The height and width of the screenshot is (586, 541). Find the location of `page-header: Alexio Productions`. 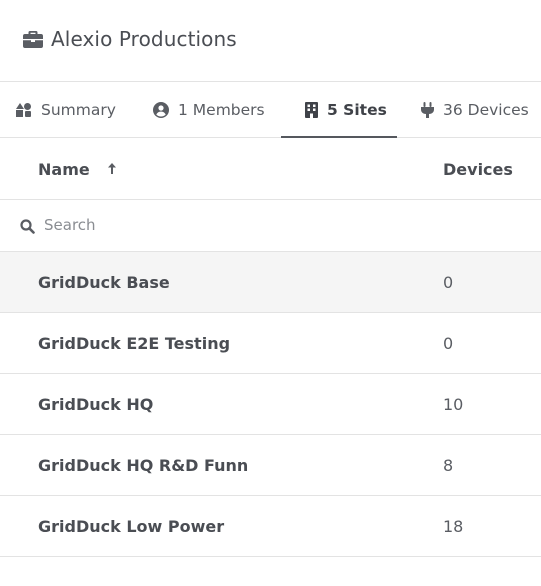

page-header: Alexio Productions is located at coordinates (270, 41).